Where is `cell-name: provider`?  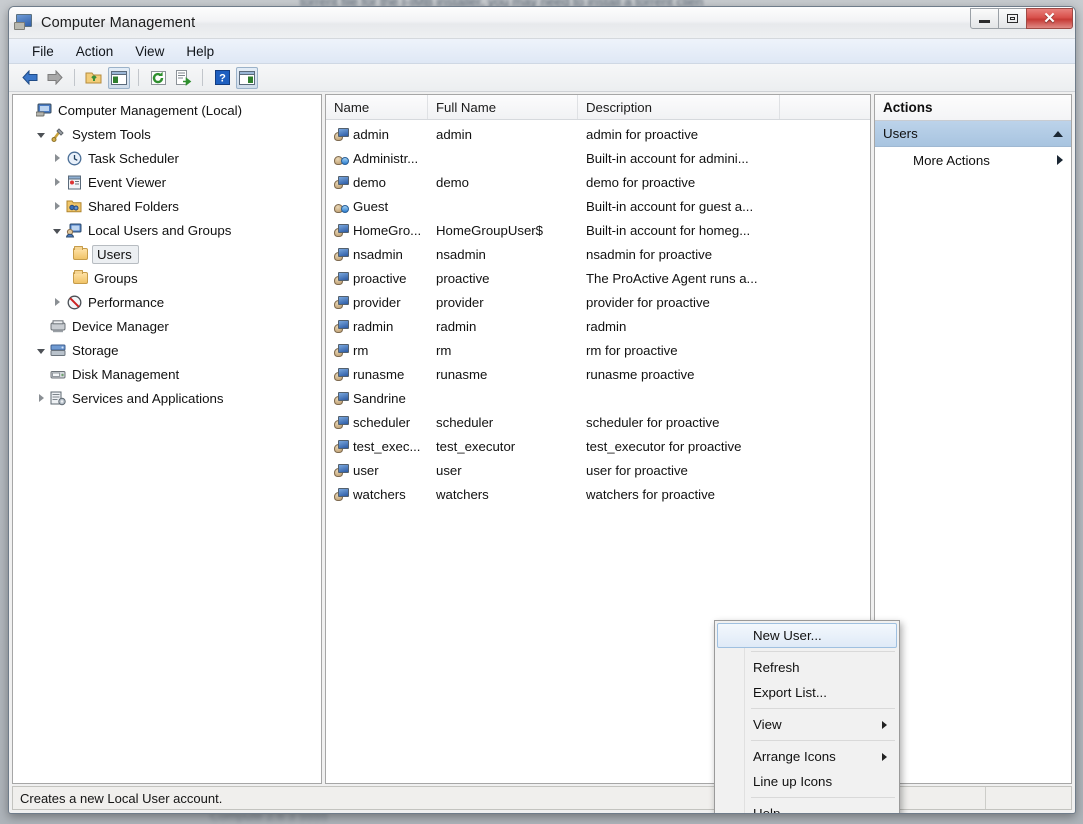 cell-name: provider is located at coordinates (377, 302).